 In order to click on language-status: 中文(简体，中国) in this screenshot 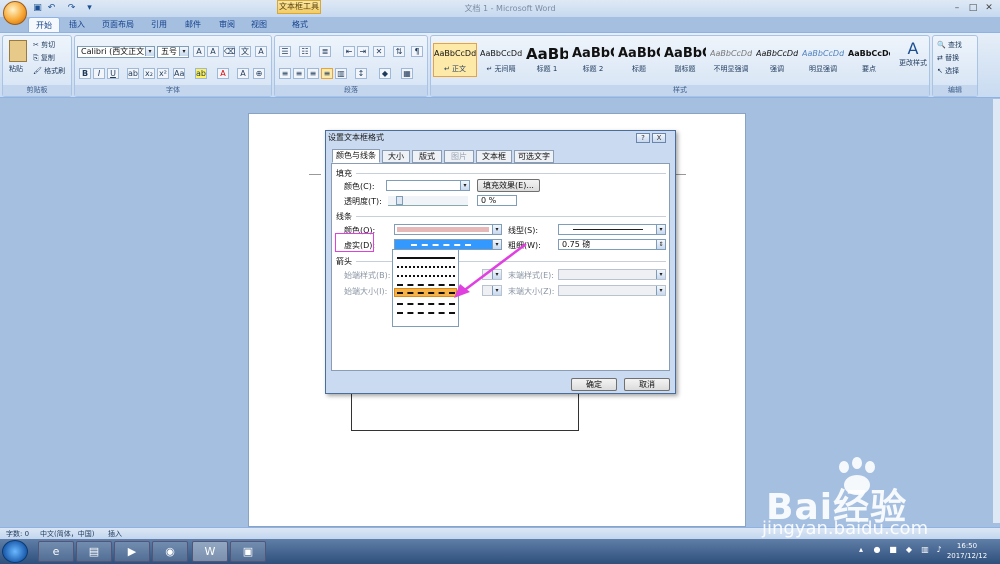, I will do `click(67, 534)`.